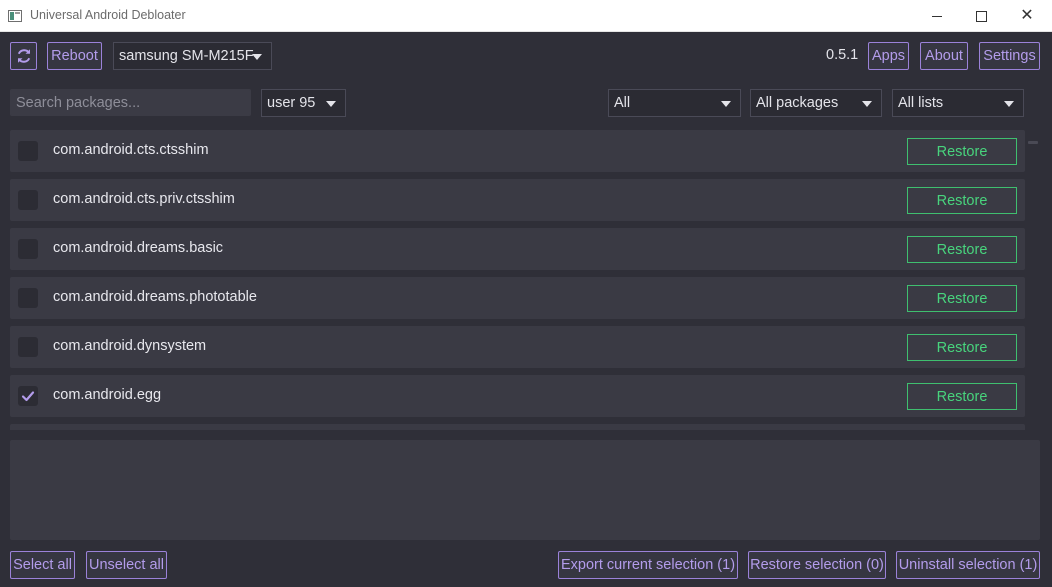 Image resolution: width=1052 pixels, height=587 pixels. I want to click on package-row: com.android.cts.ctsshim Restore, so click(517, 151).